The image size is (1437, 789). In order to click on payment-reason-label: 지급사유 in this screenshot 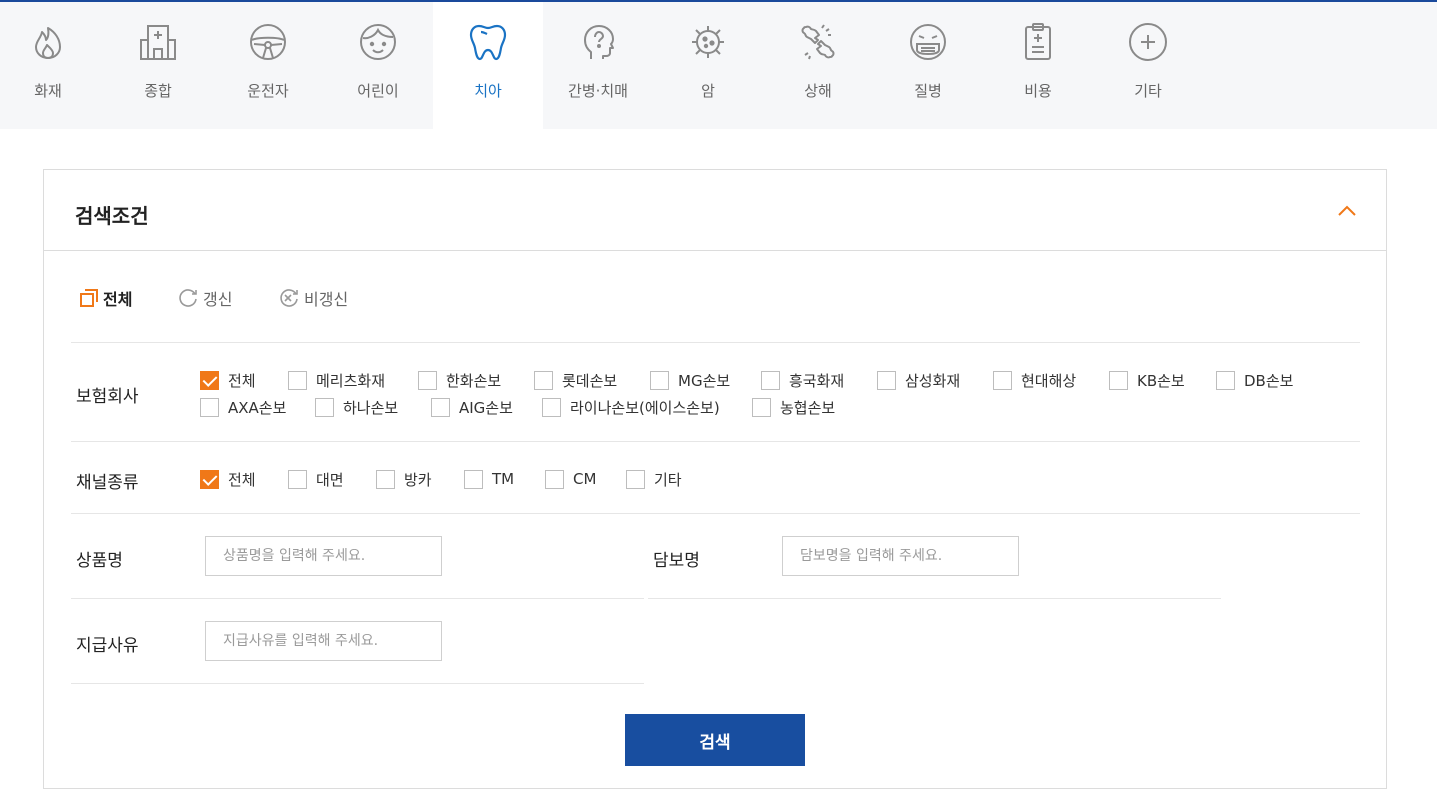, I will do `click(107, 646)`.